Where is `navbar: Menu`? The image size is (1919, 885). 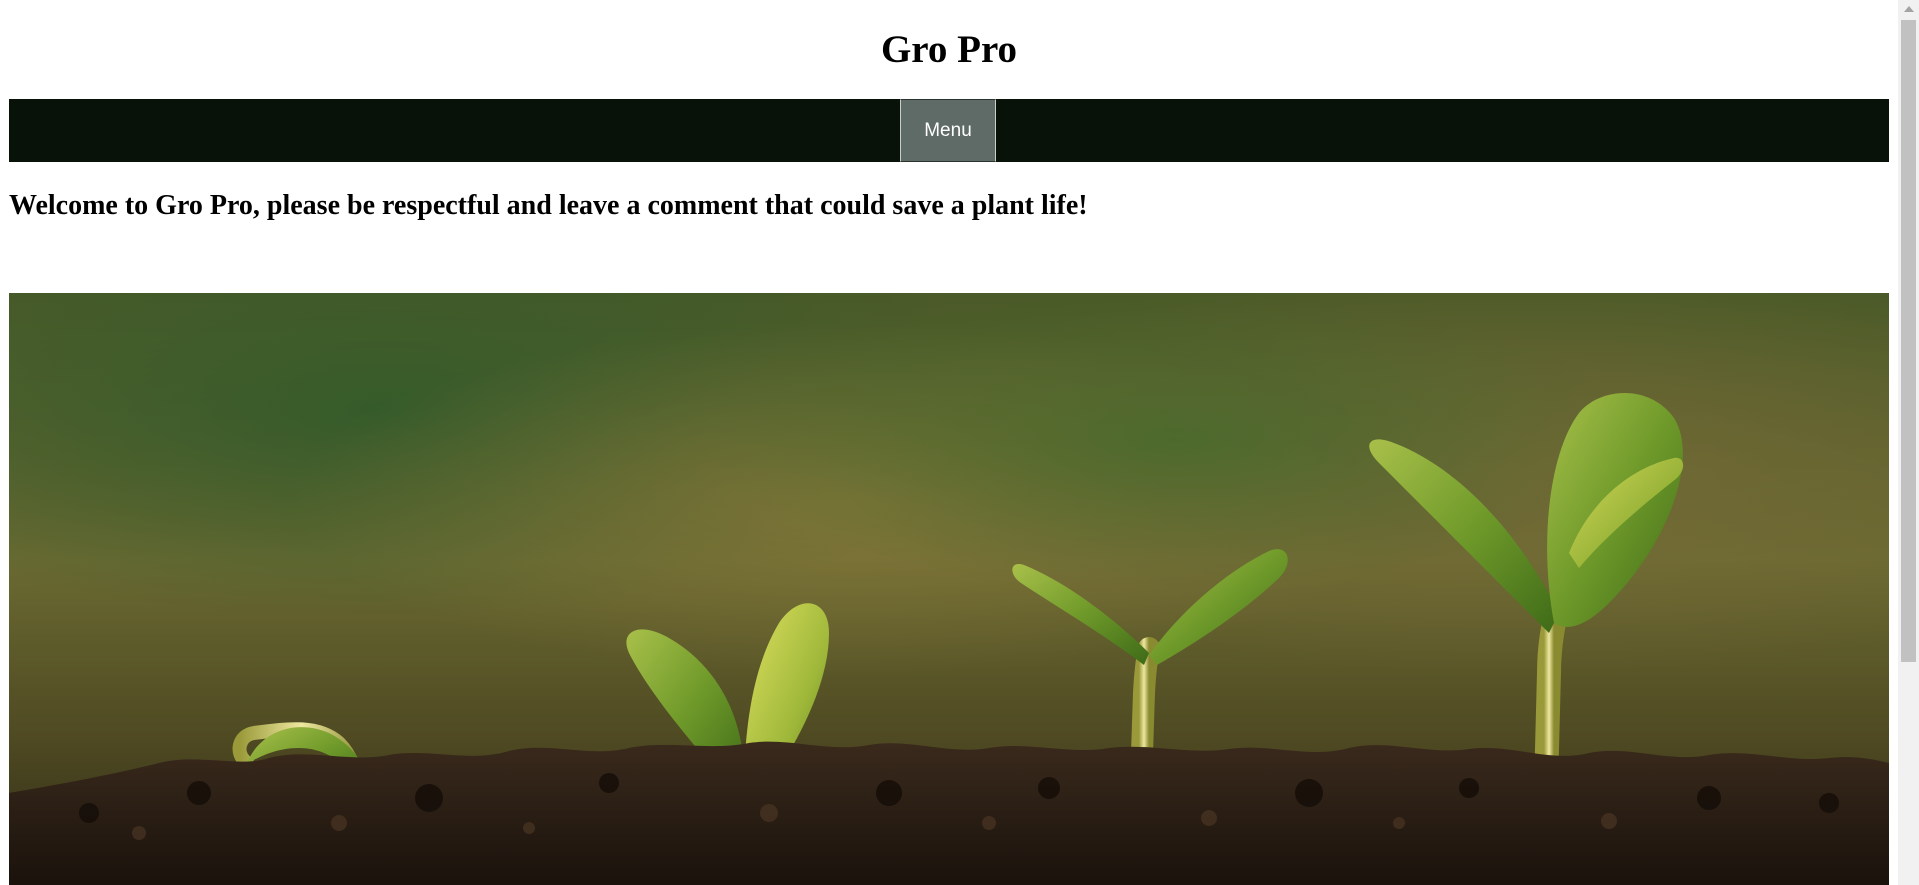
navbar: Menu is located at coordinates (949, 130).